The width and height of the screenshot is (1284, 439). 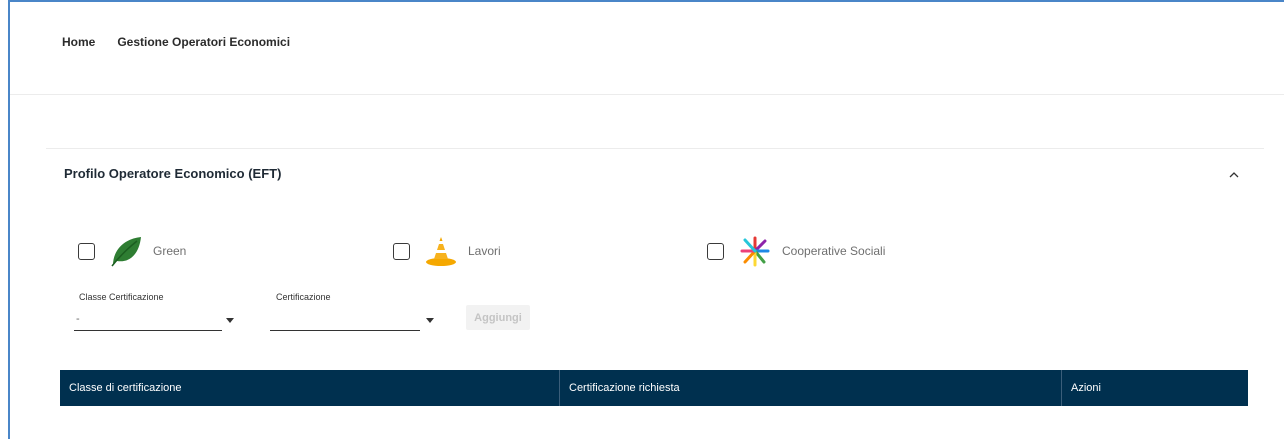 What do you see at coordinates (154, 320) in the screenshot?
I see `classe-certificazione-select: -` at bounding box center [154, 320].